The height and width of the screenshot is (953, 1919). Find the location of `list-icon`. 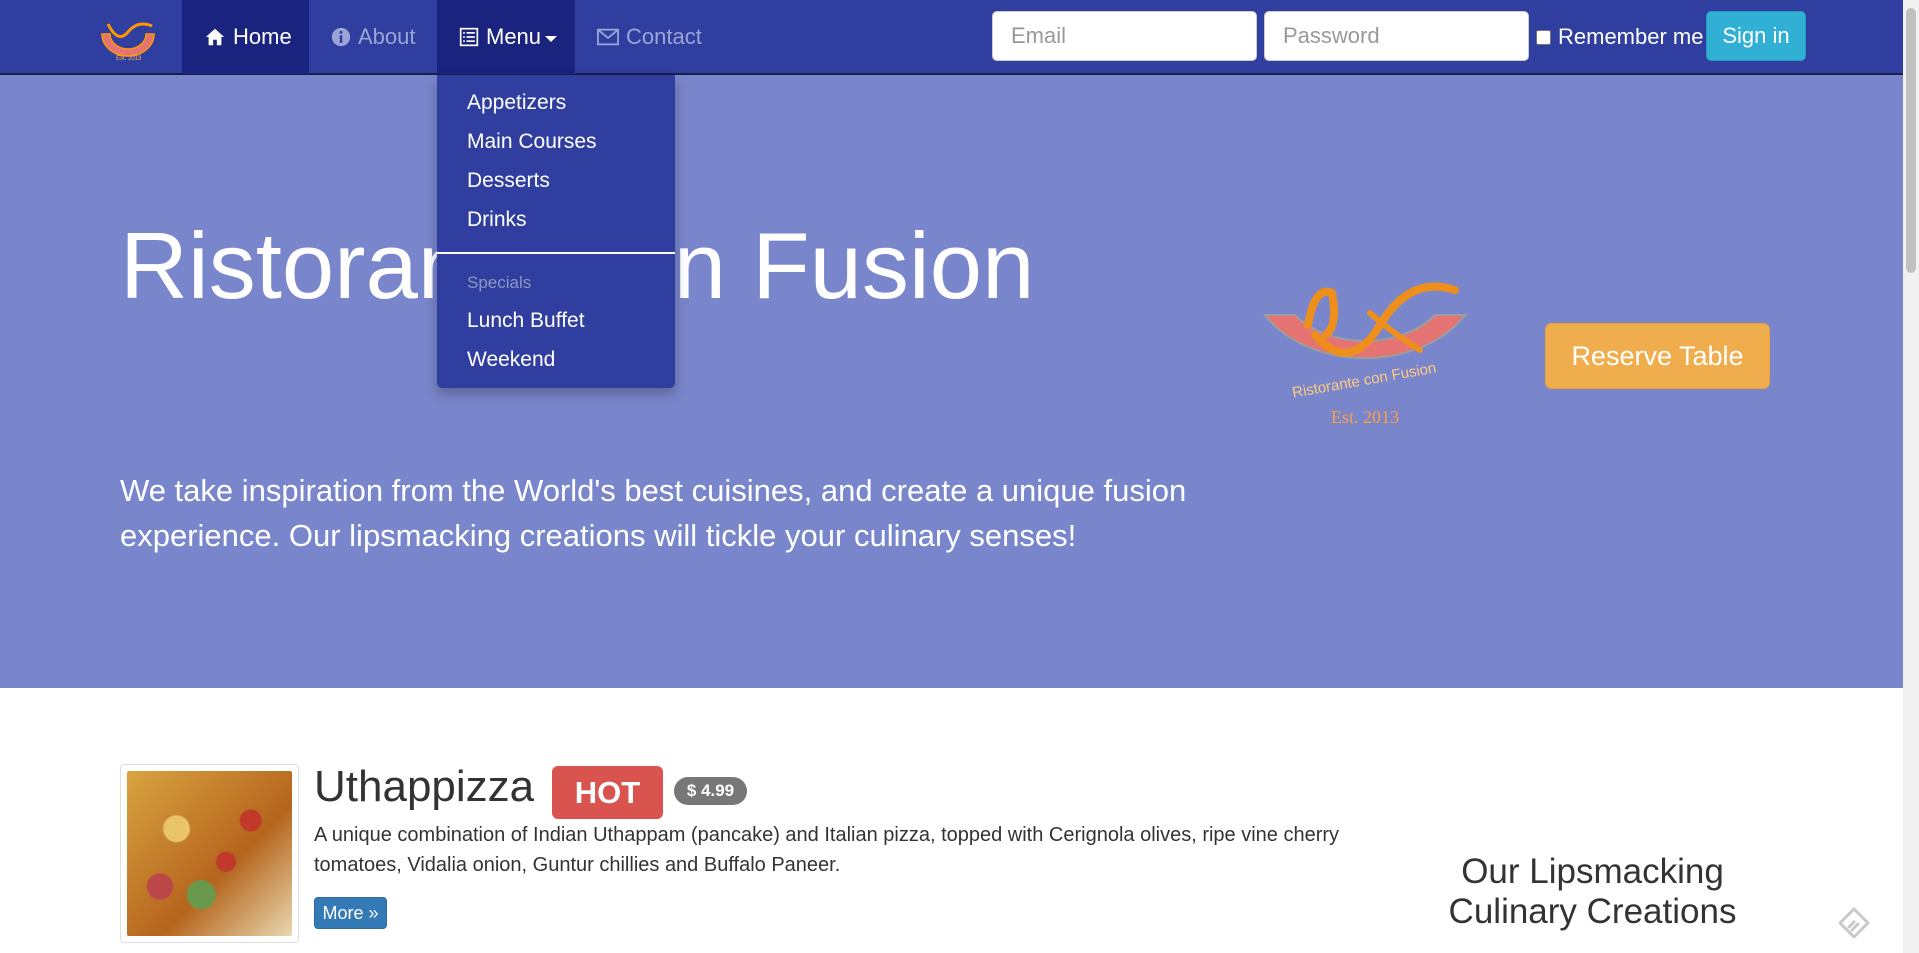

list-icon is located at coordinates (469, 37).